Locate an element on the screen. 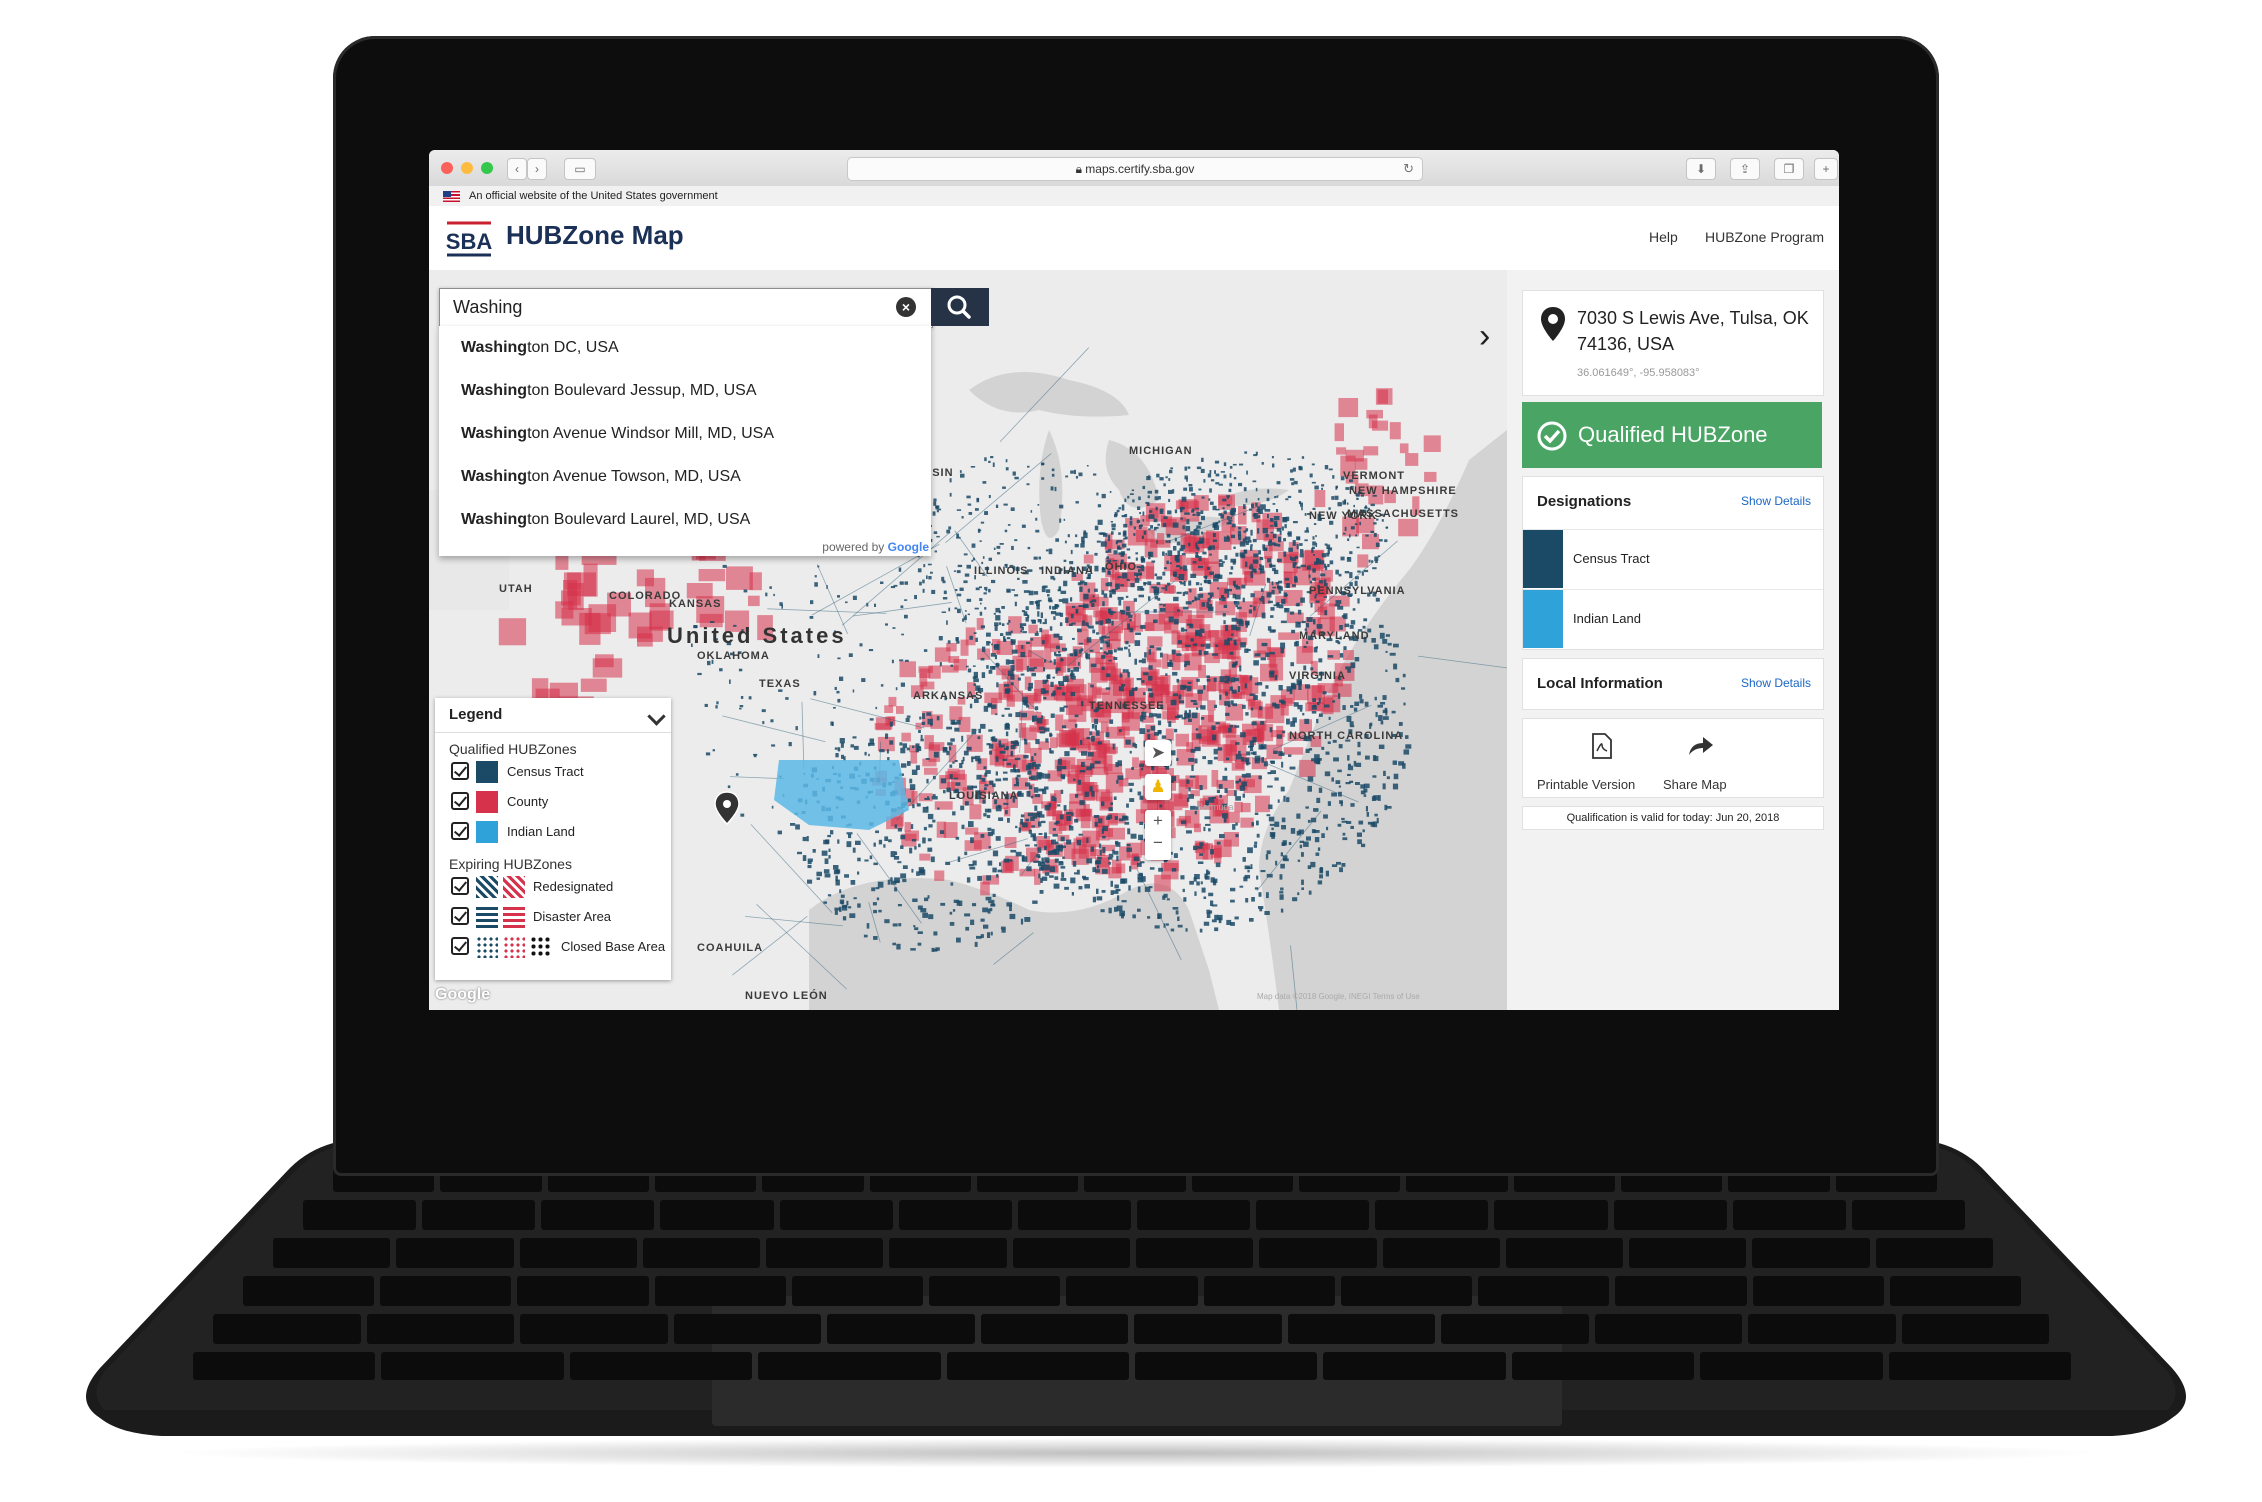  search-box: × is located at coordinates (686, 308).